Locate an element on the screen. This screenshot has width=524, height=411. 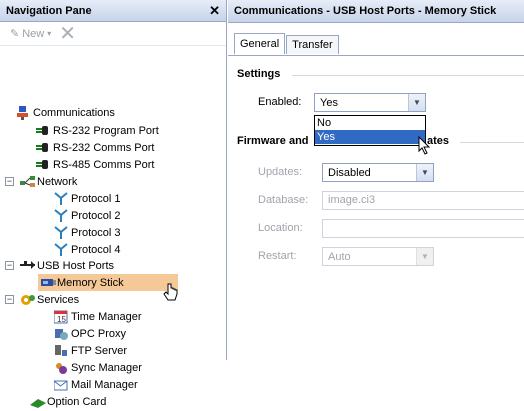
calendar-icon: 15 is located at coordinates (60, 317).